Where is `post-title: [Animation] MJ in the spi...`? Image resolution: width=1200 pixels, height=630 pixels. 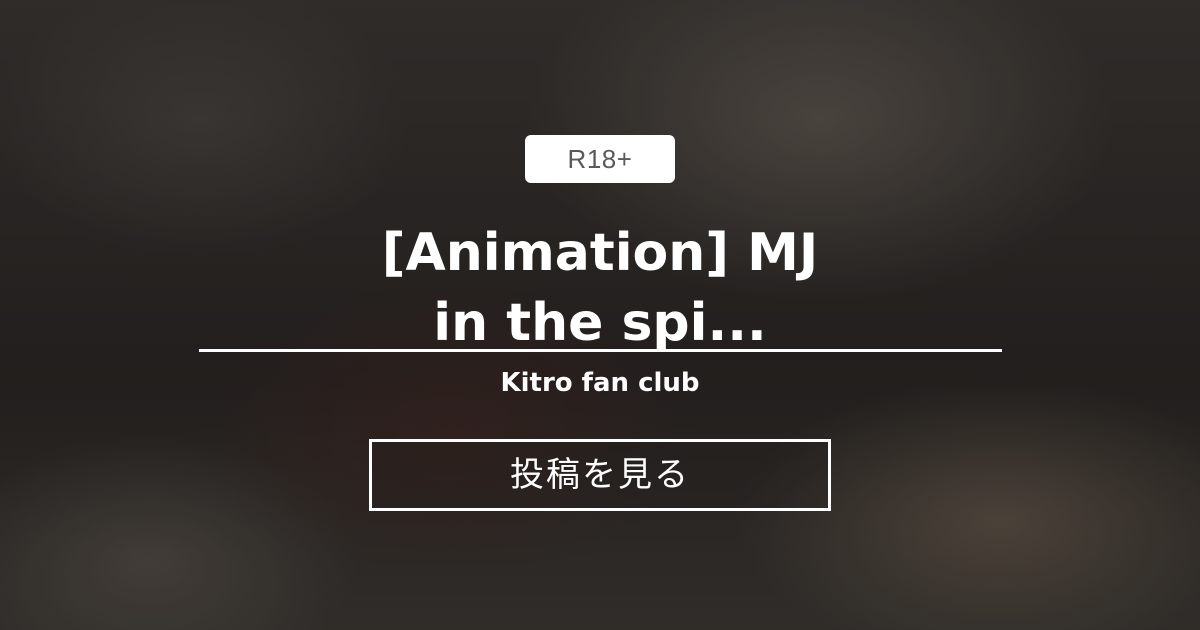
post-title: [Animation] MJ in the spi... is located at coordinates (600, 288).